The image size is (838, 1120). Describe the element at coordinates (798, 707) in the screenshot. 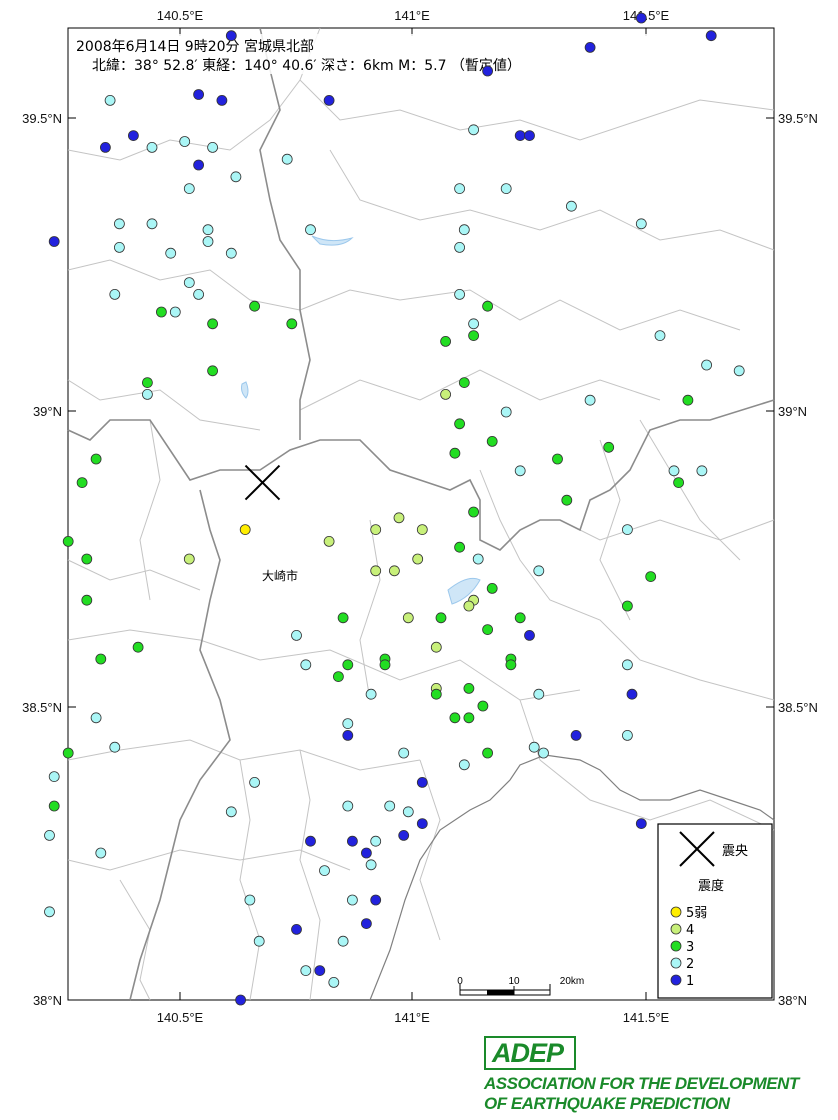

I see `right-tick-38.5: 38.5°N` at that location.